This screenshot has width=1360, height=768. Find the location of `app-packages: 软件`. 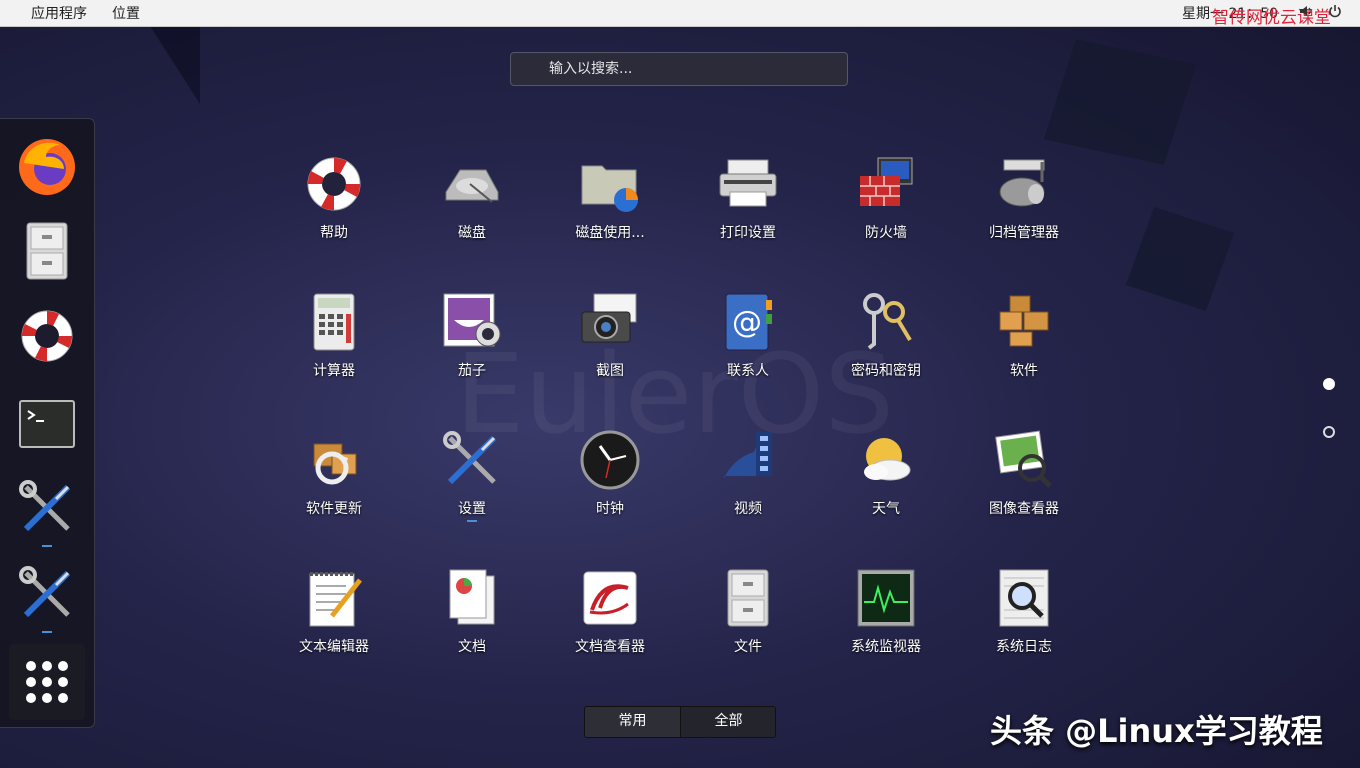

app-packages: 软件 is located at coordinates (1024, 343).